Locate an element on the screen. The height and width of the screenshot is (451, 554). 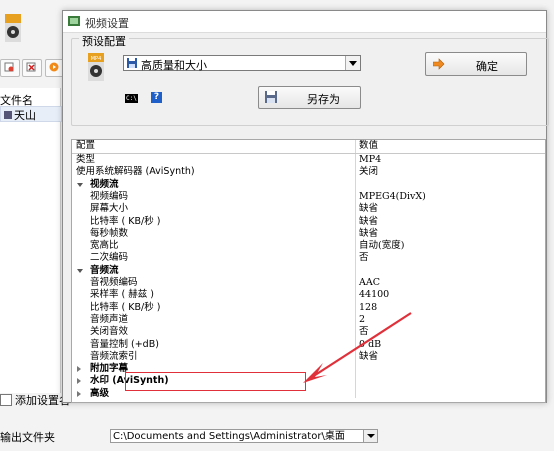
grid-row-key: 关闭音效 is located at coordinates (109, 332).